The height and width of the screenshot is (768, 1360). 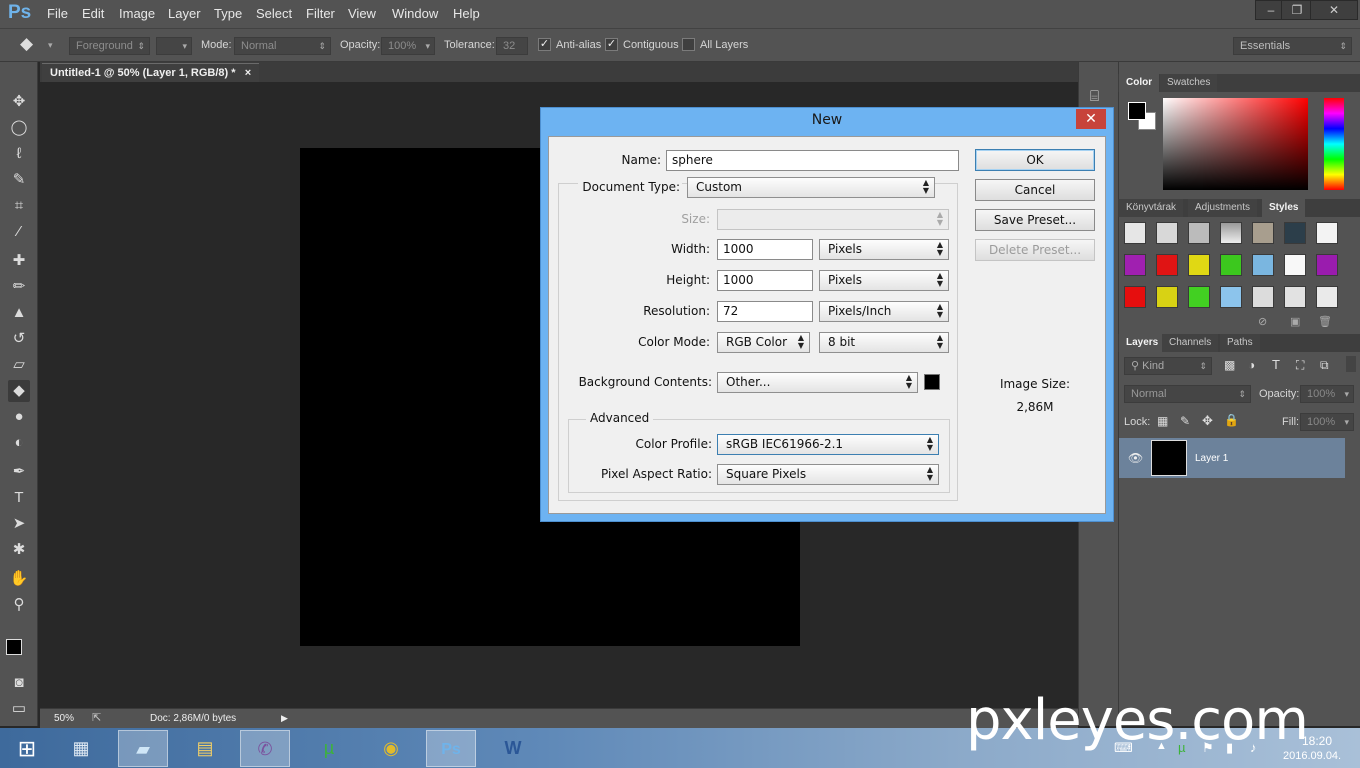 What do you see at coordinates (884, 280) in the screenshot?
I see `height-unit-select: Pixels ▲ ▼` at bounding box center [884, 280].